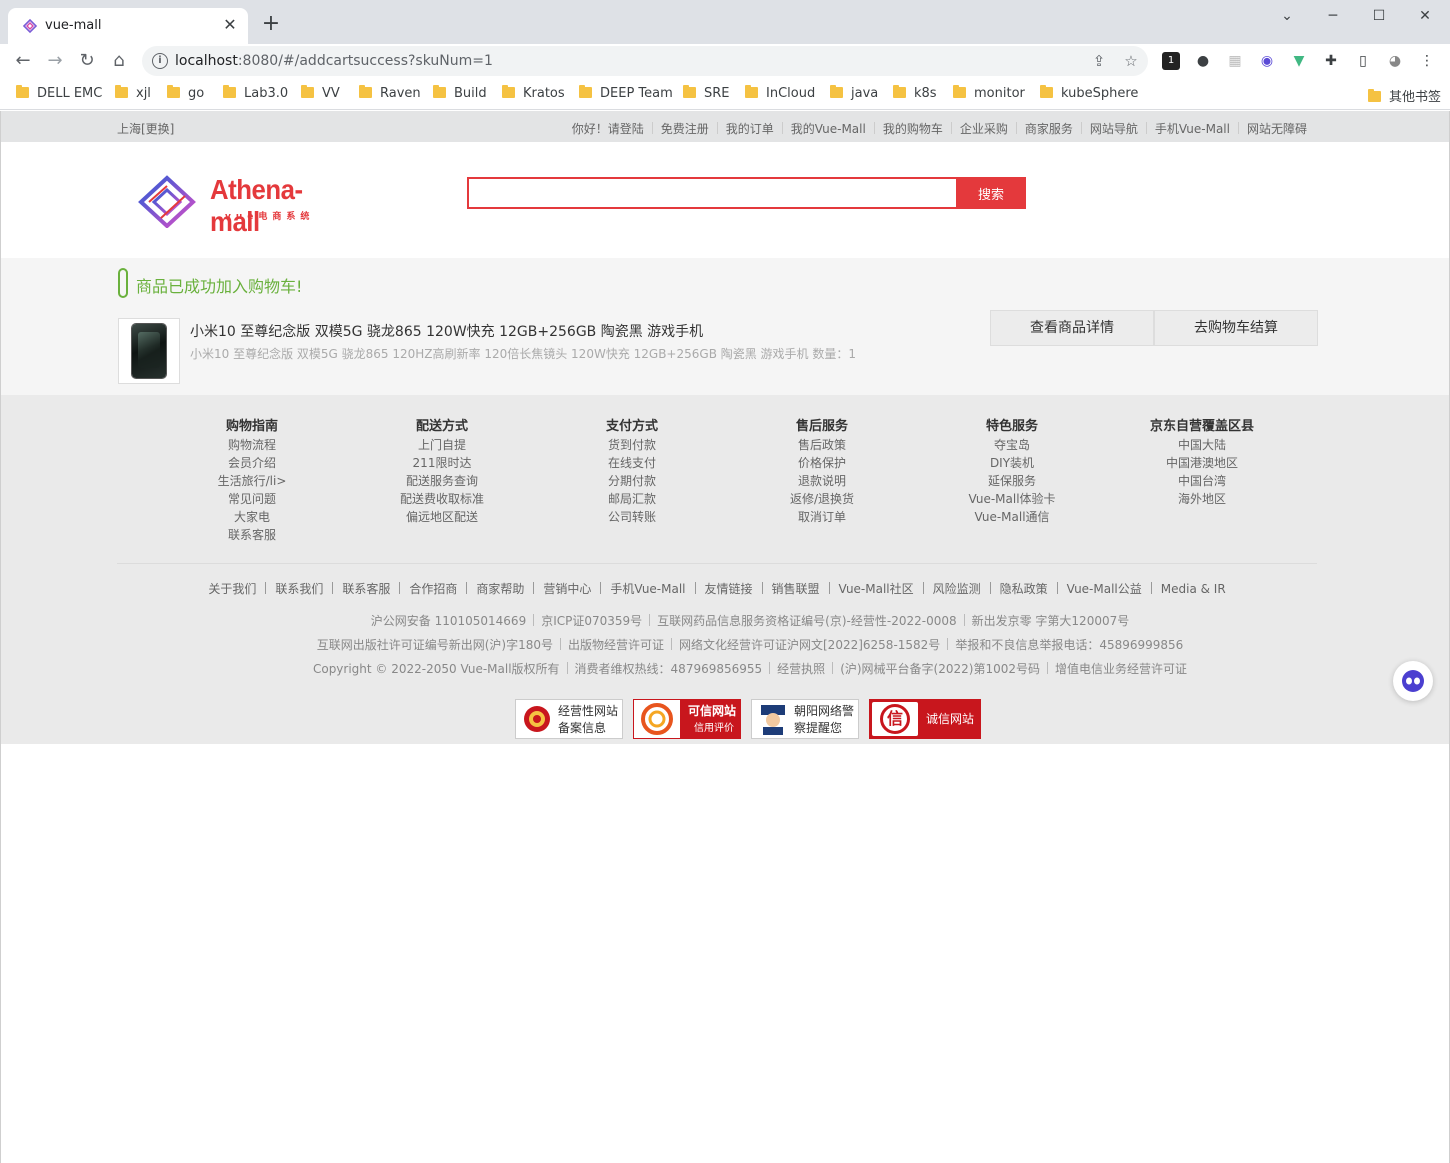 Image resolution: width=1450 pixels, height=1163 pixels. Describe the element at coordinates (1267, 61) in the screenshot. I see `extension-face-icon: ◉` at that location.